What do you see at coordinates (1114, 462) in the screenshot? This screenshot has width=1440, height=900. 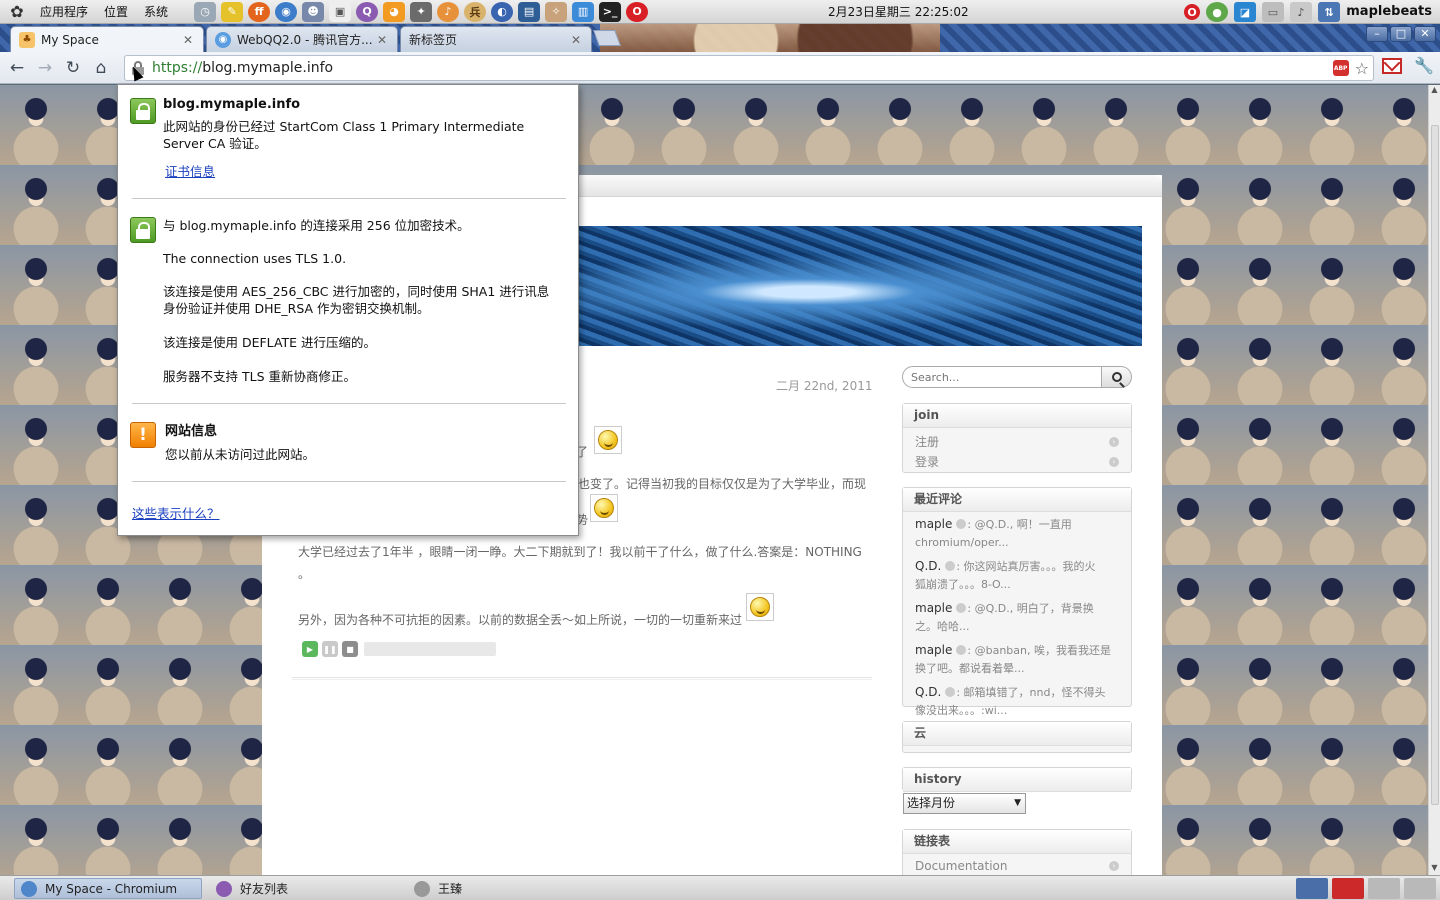 I see `chevron-right-icon: ›` at bounding box center [1114, 462].